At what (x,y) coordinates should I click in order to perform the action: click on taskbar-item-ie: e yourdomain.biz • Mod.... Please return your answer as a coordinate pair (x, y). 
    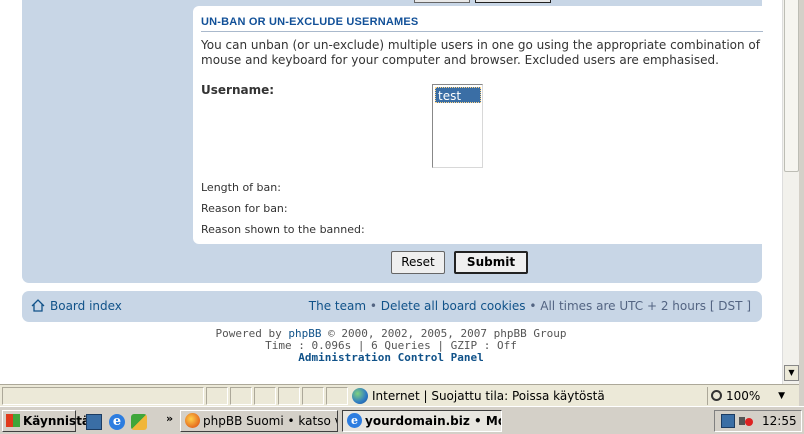
    Looking at the image, I should click on (422, 421).